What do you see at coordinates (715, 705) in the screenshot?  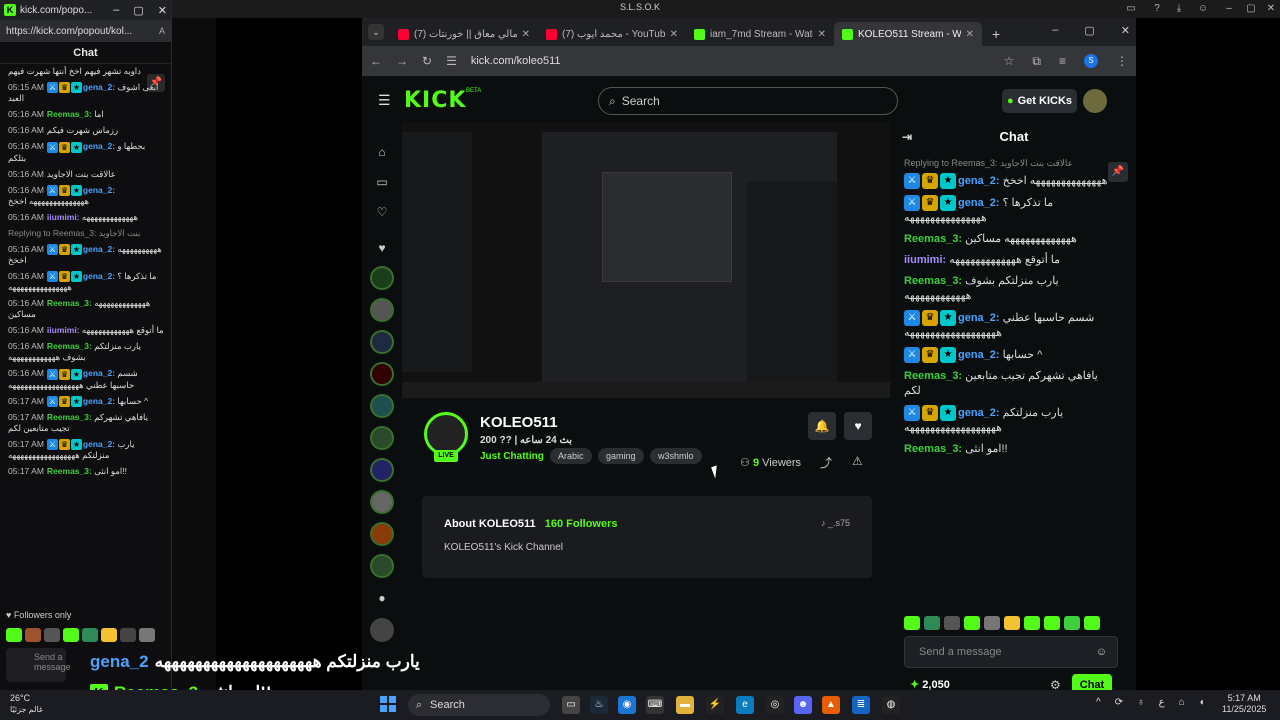 I see `app-icon: ⚡` at bounding box center [715, 705].